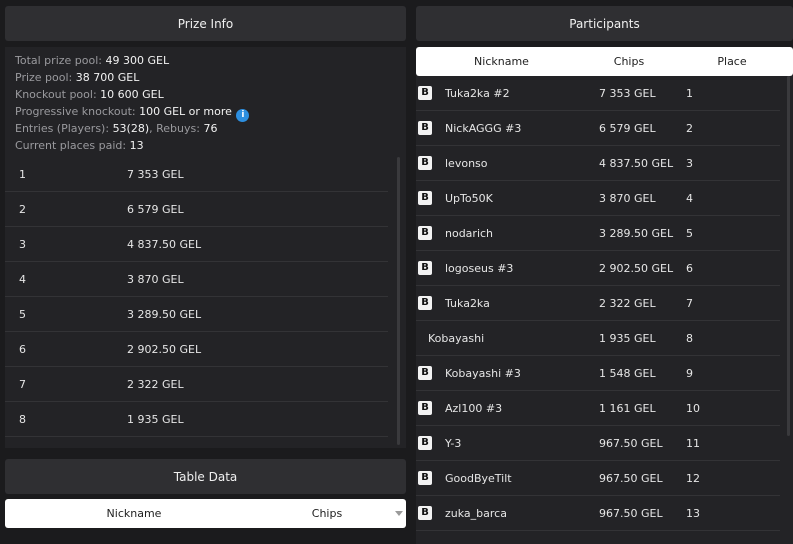  I want to click on participant-nickname: Tuka2ka, so click(467, 303).